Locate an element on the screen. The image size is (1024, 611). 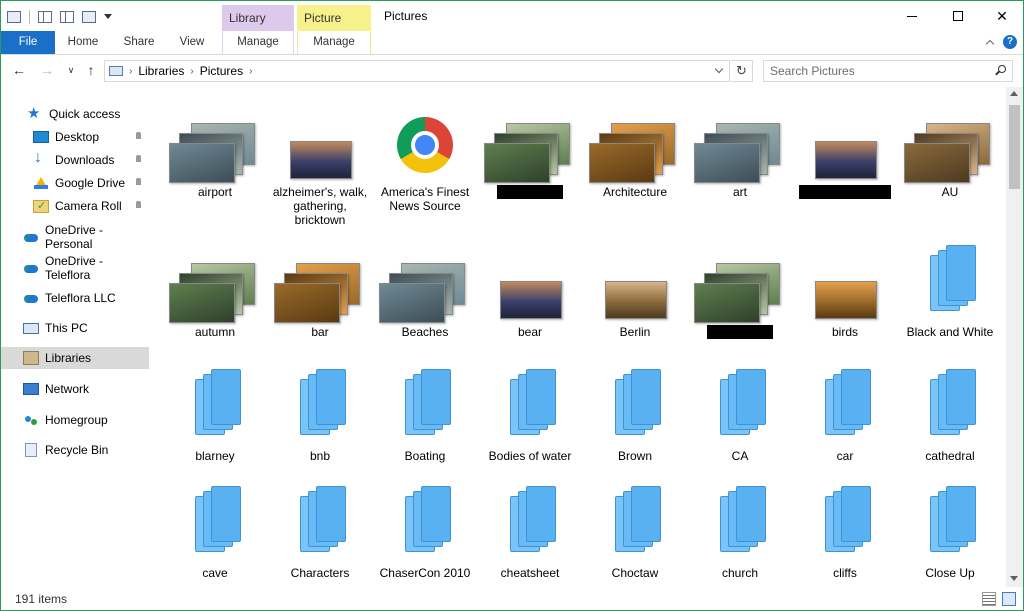
preview-pane-icon is located at coordinates (67, 17).